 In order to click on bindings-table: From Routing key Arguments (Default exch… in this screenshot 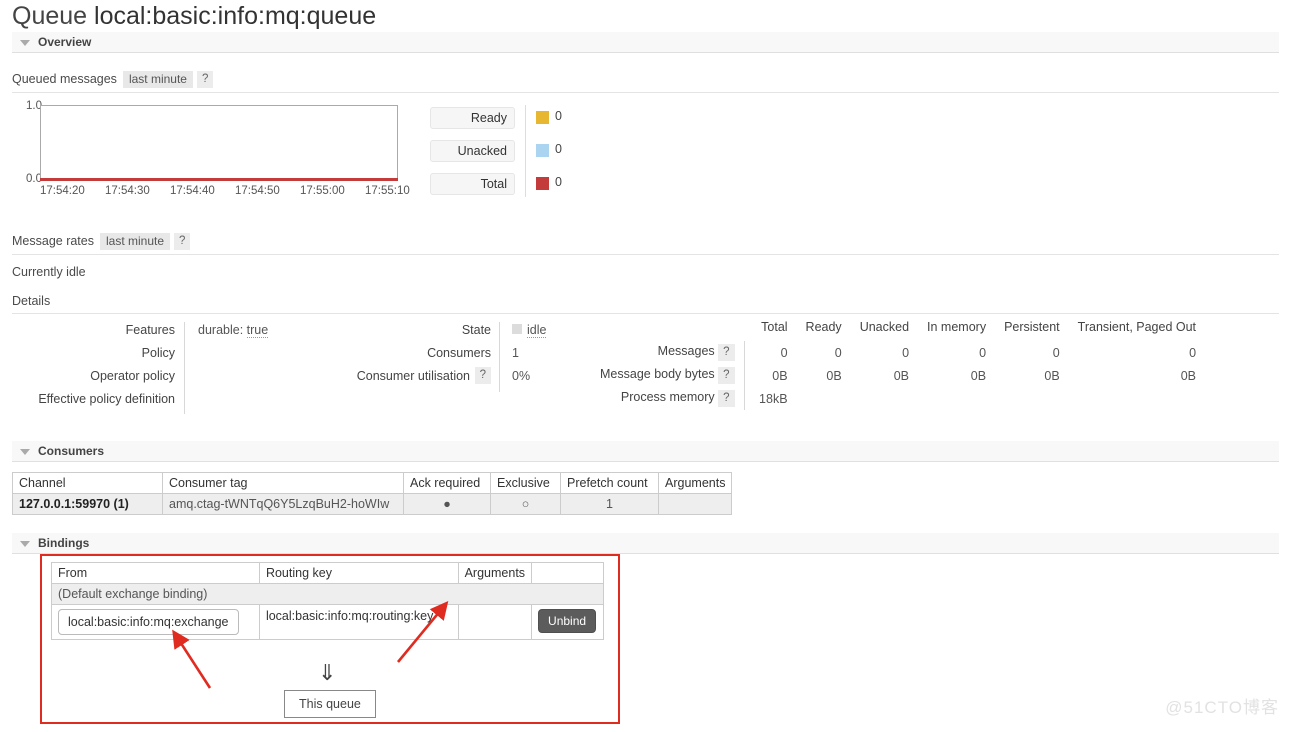, I will do `click(327, 601)`.